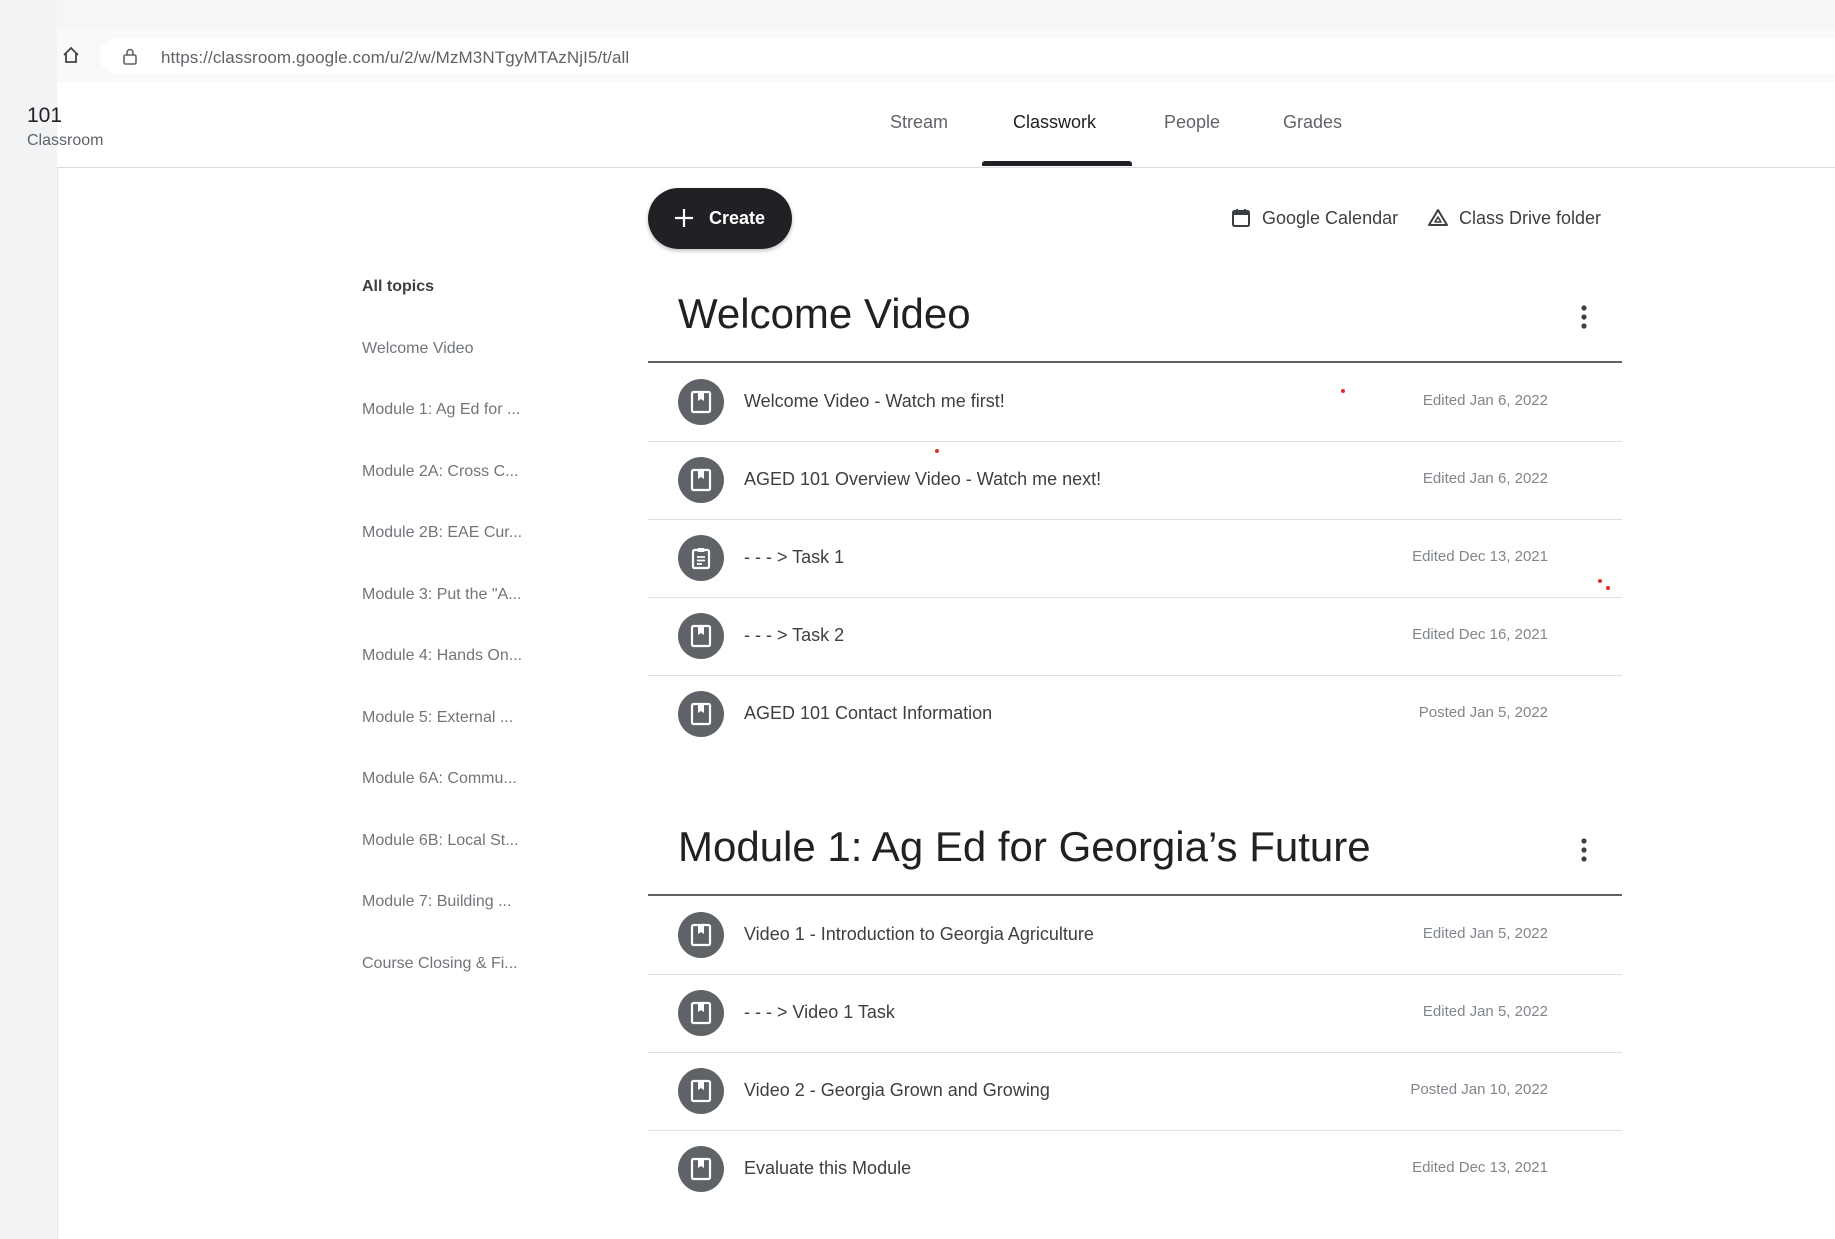 The width and height of the screenshot is (1835, 1239). What do you see at coordinates (1480, 634) in the screenshot?
I see `item-date: Edited Dec 16, 2021` at bounding box center [1480, 634].